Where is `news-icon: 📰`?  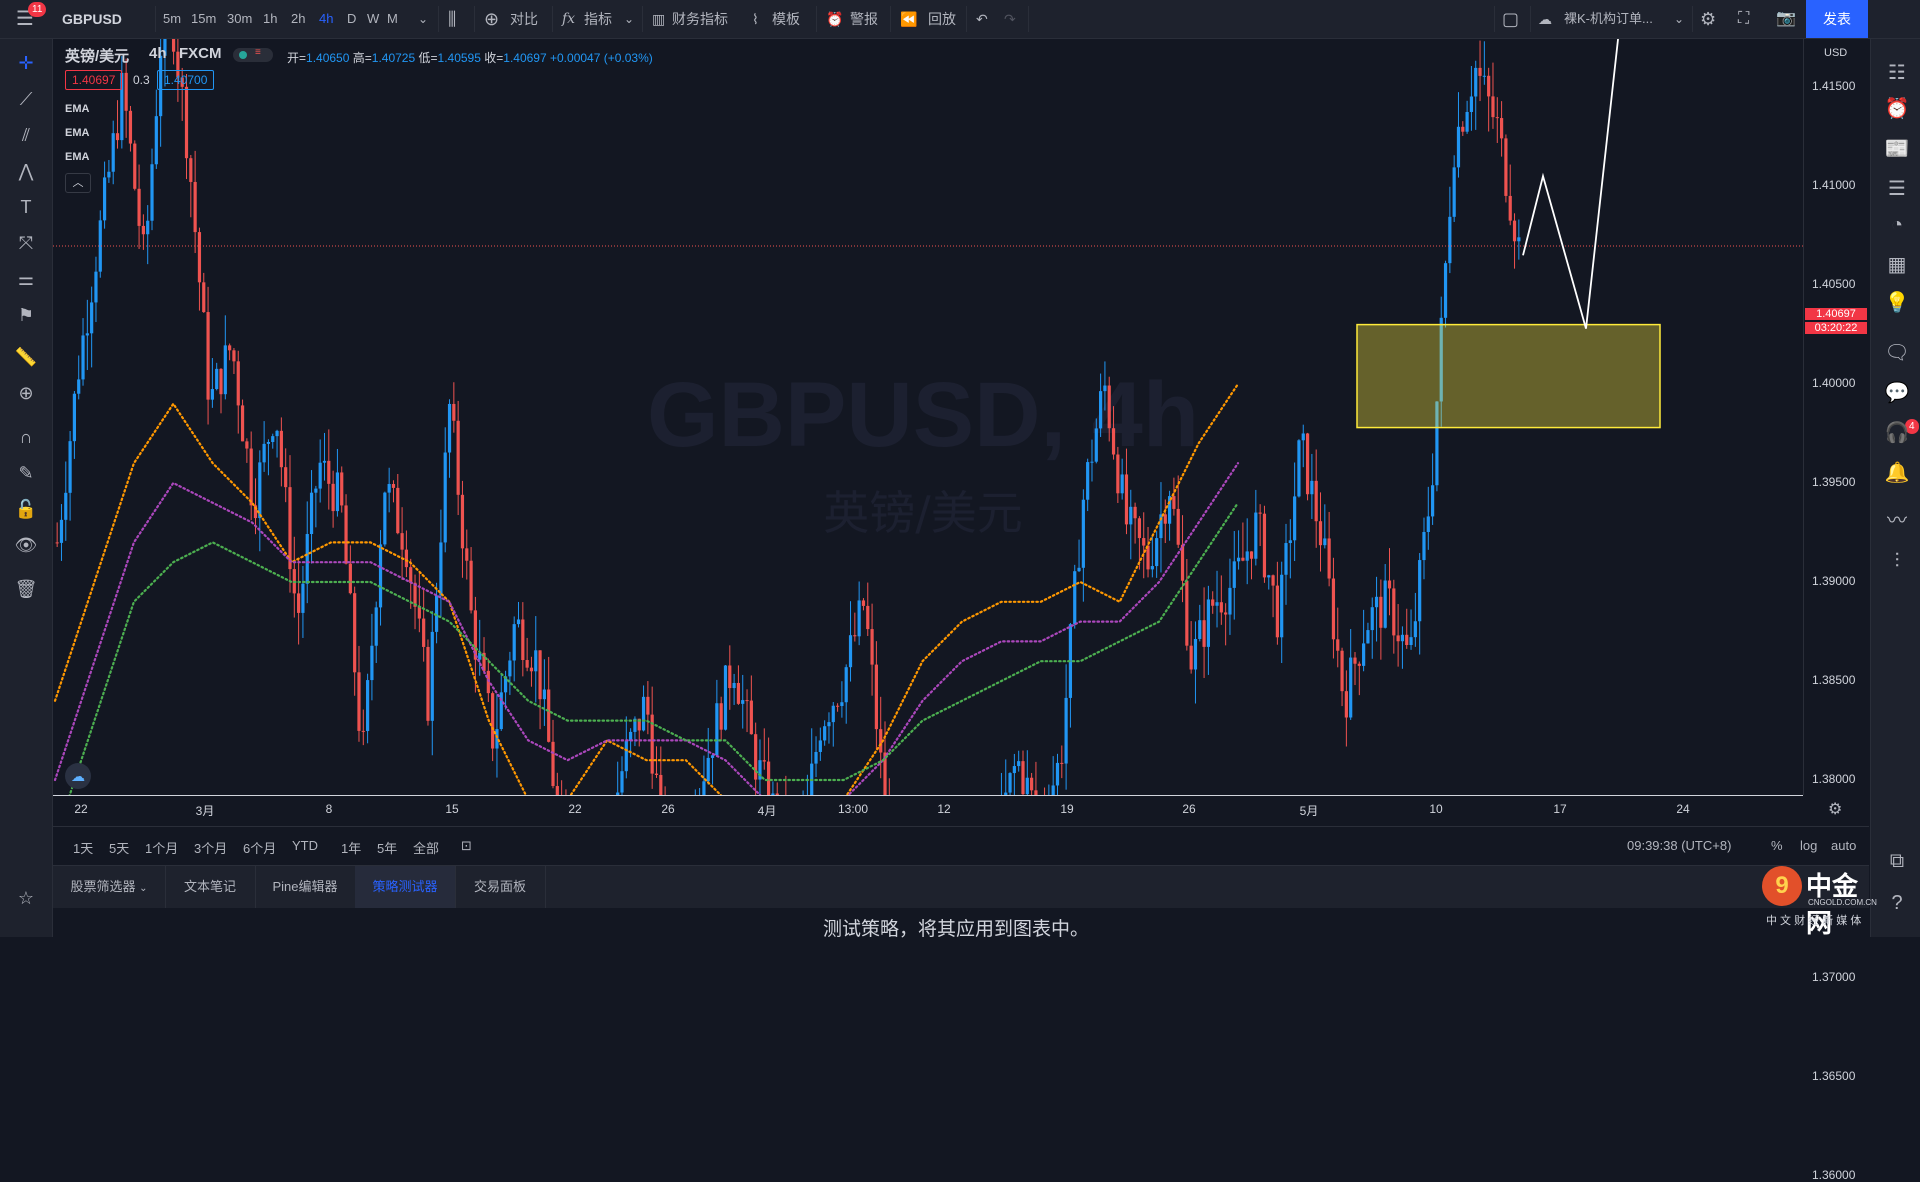 news-icon: 📰 is located at coordinates (1897, 149).